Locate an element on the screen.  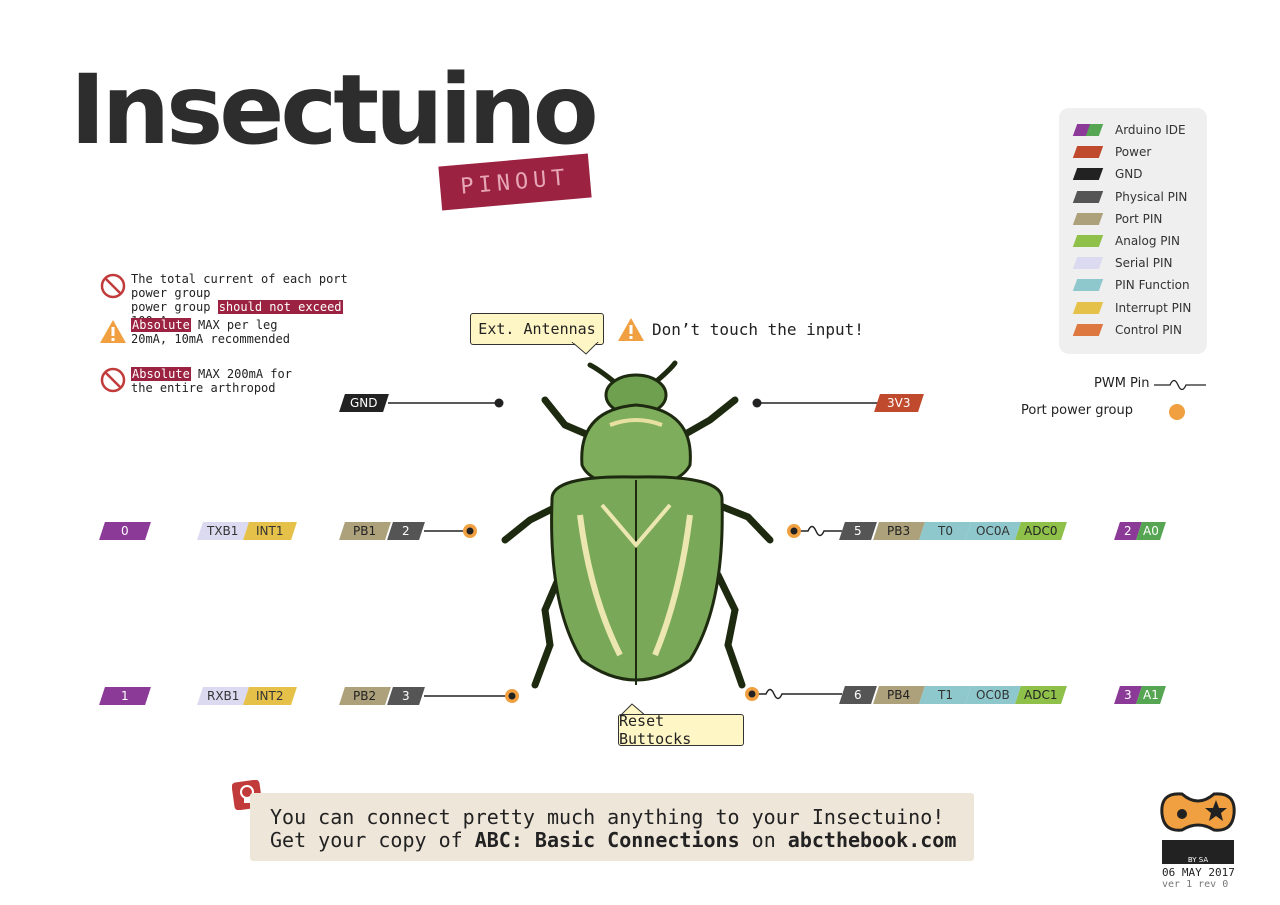
pin-gnd: GND is located at coordinates (364, 403).